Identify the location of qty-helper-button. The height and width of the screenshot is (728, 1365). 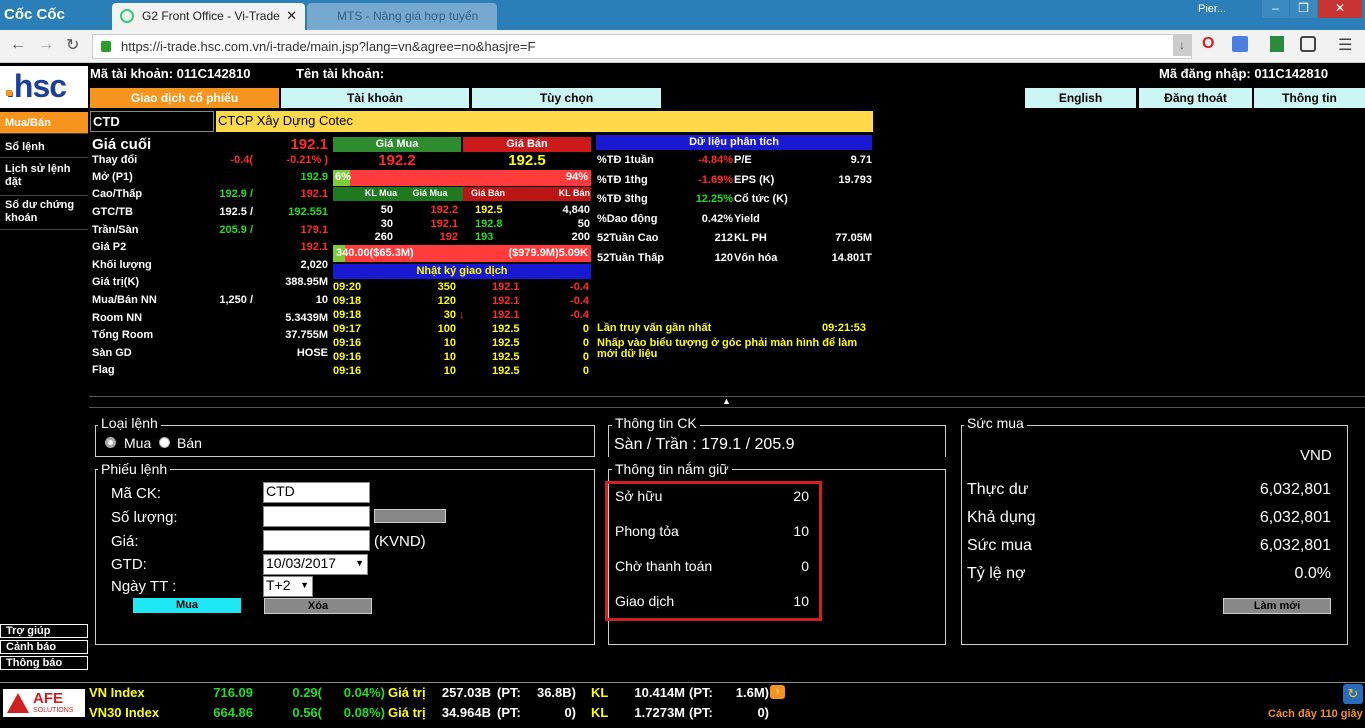
(410, 516).